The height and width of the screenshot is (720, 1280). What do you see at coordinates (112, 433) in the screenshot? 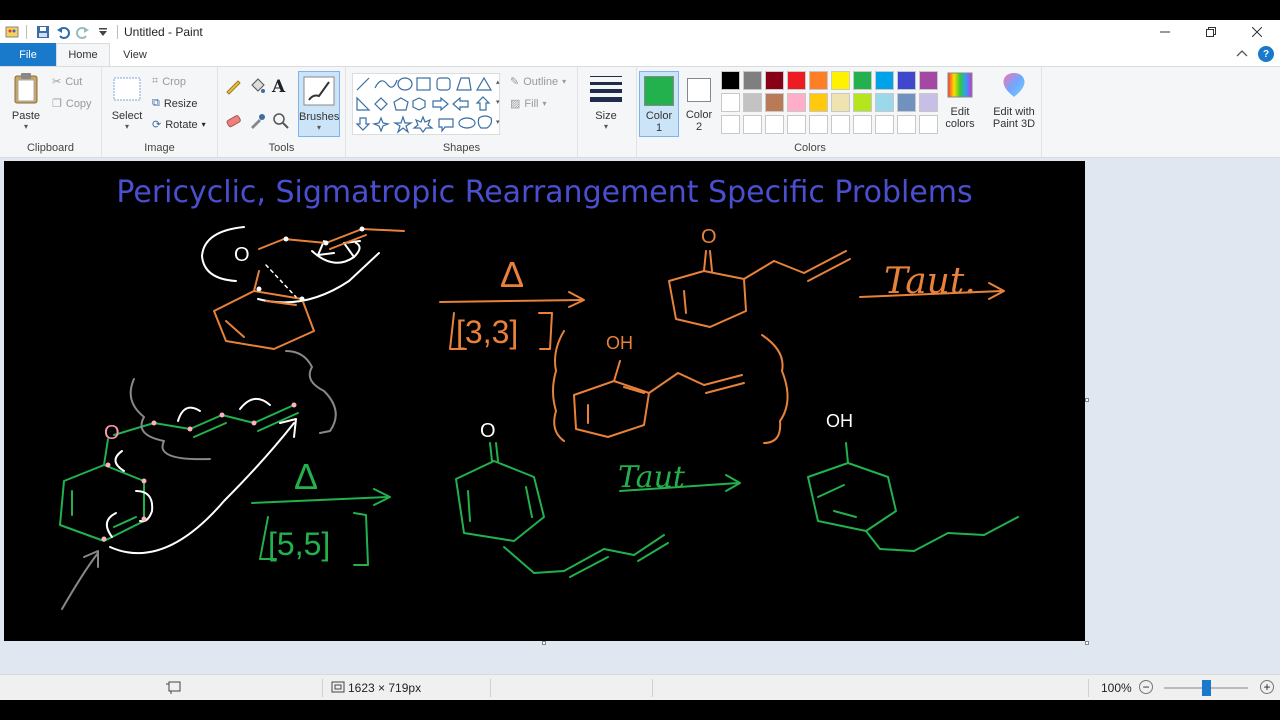
I see `label-o-mid: O` at bounding box center [112, 433].